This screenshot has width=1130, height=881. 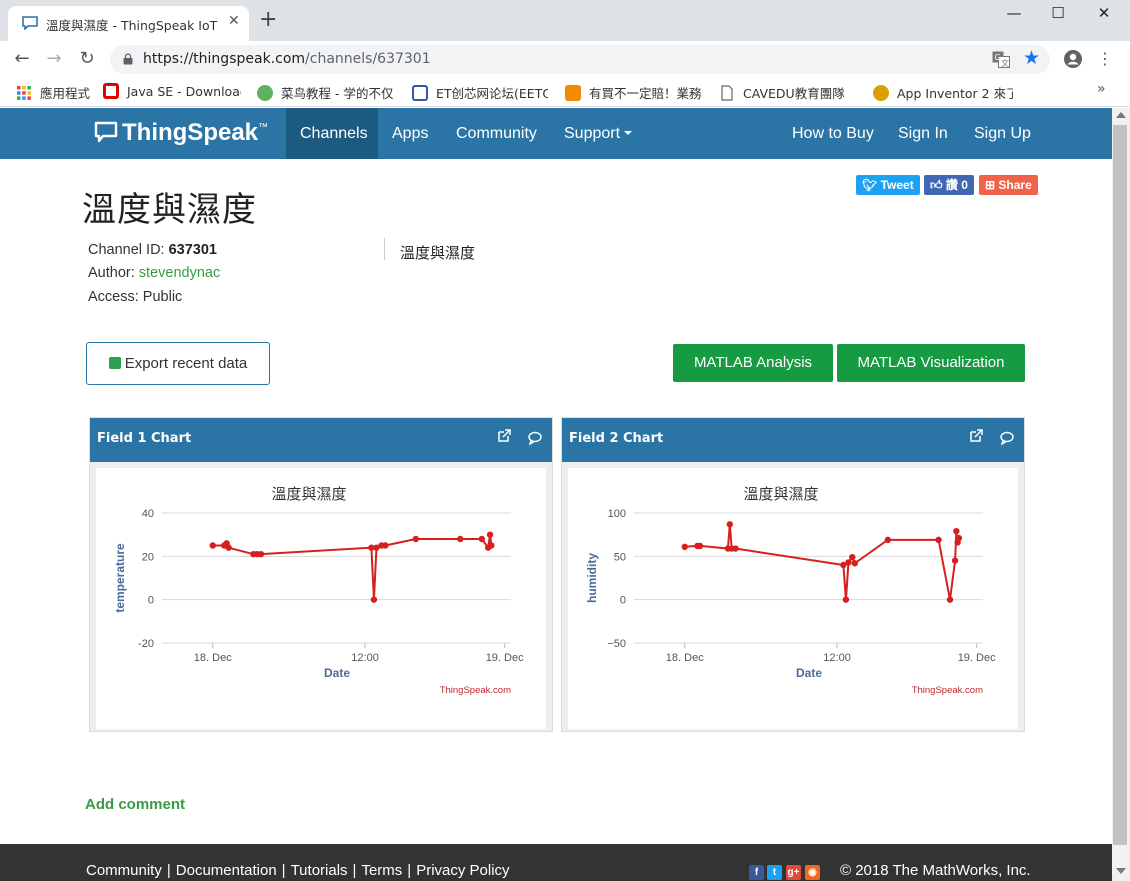 I want to click on twitter-bird-icon: 🐦︎, so click(x=871, y=185).